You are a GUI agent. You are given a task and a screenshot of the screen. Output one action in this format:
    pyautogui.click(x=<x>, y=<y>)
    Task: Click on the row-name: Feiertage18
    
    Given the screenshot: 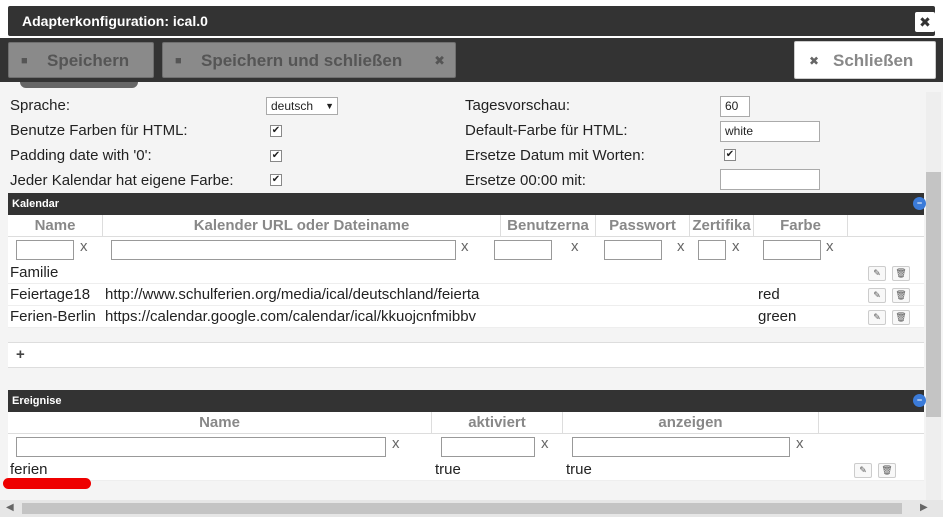 What is the action you would take?
    pyautogui.click(x=50, y=294)
    